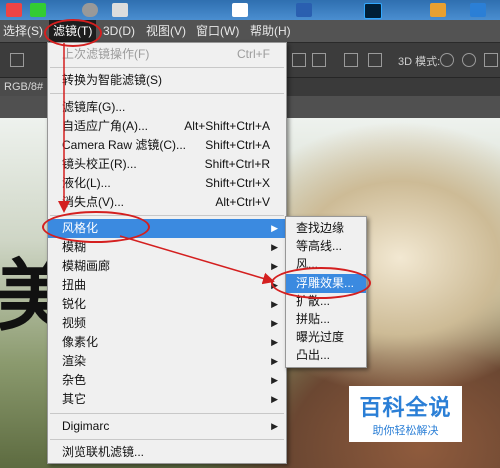 This screenshot has height=468, width=500. I want to click on menu-item-vanishing-point: 消失点(V)... Alt+Ctrl+V, so click(167, 202).